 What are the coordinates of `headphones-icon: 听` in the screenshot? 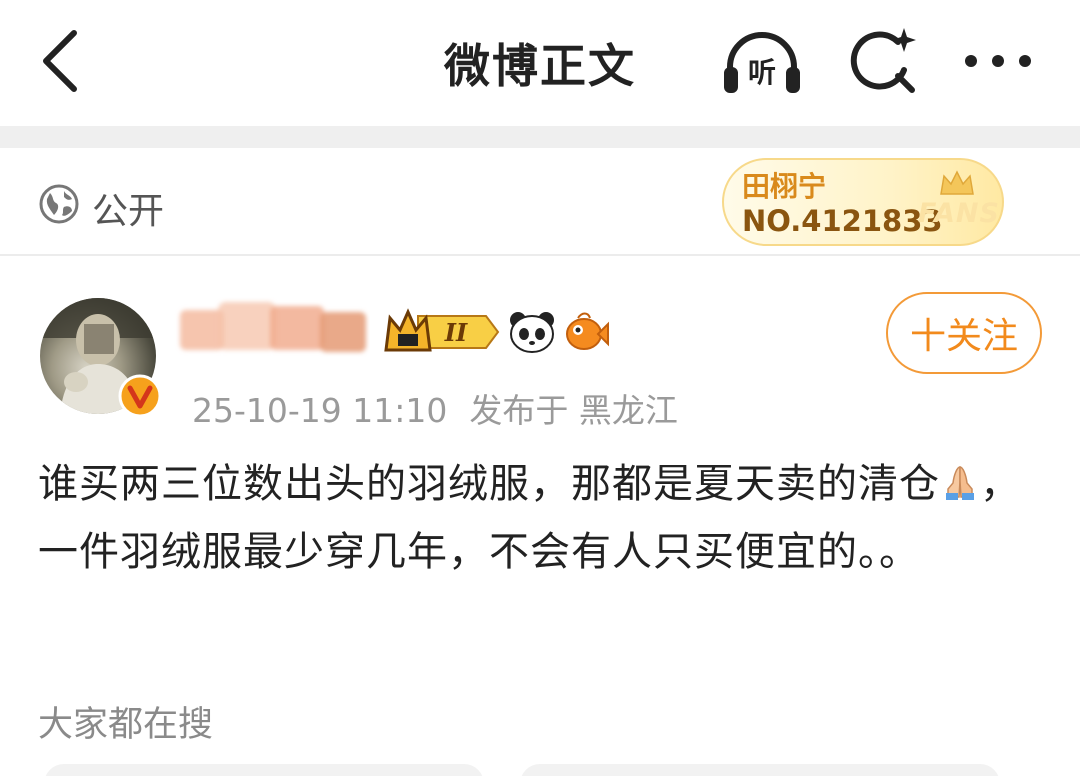 It's located at (762, 62).